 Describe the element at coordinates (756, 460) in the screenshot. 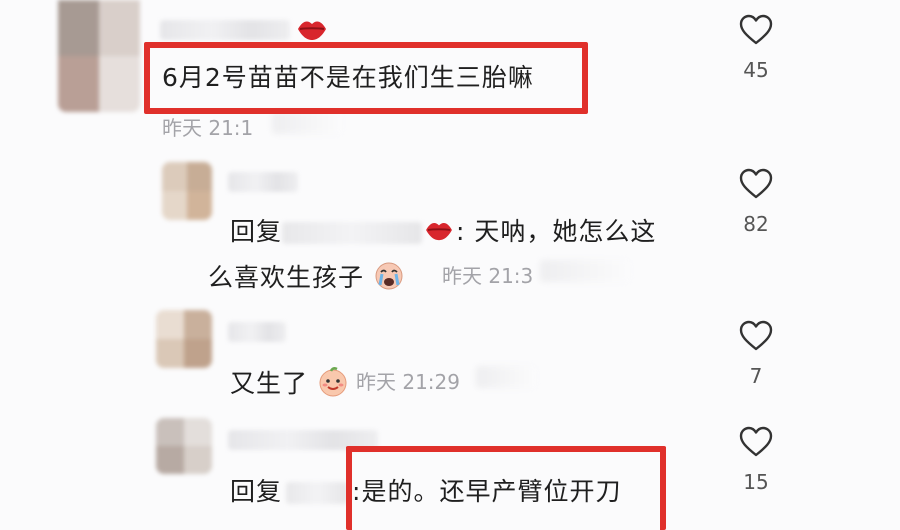

I see `like-button: 15` at that location.